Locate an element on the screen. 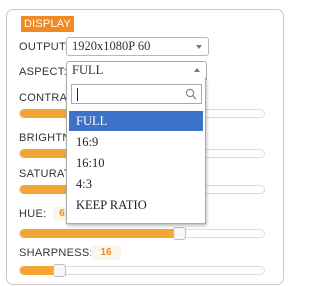 Image resolution: width=320 pixels, height=286 pixels. aspect-option-16-10: 16:10 is located at coordinates (136, 163).